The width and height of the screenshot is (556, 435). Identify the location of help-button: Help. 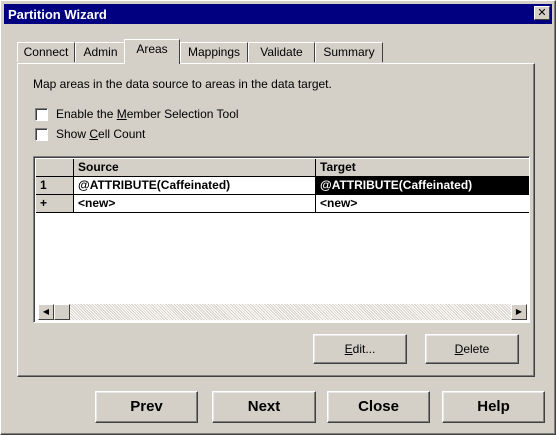
(493, 407).